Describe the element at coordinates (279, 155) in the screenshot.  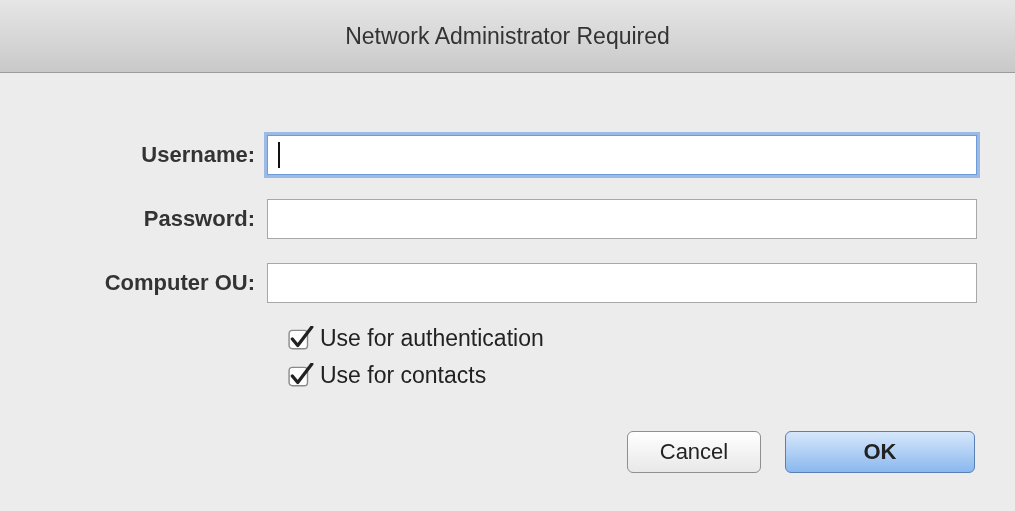
I see `text-cursor` at that location.